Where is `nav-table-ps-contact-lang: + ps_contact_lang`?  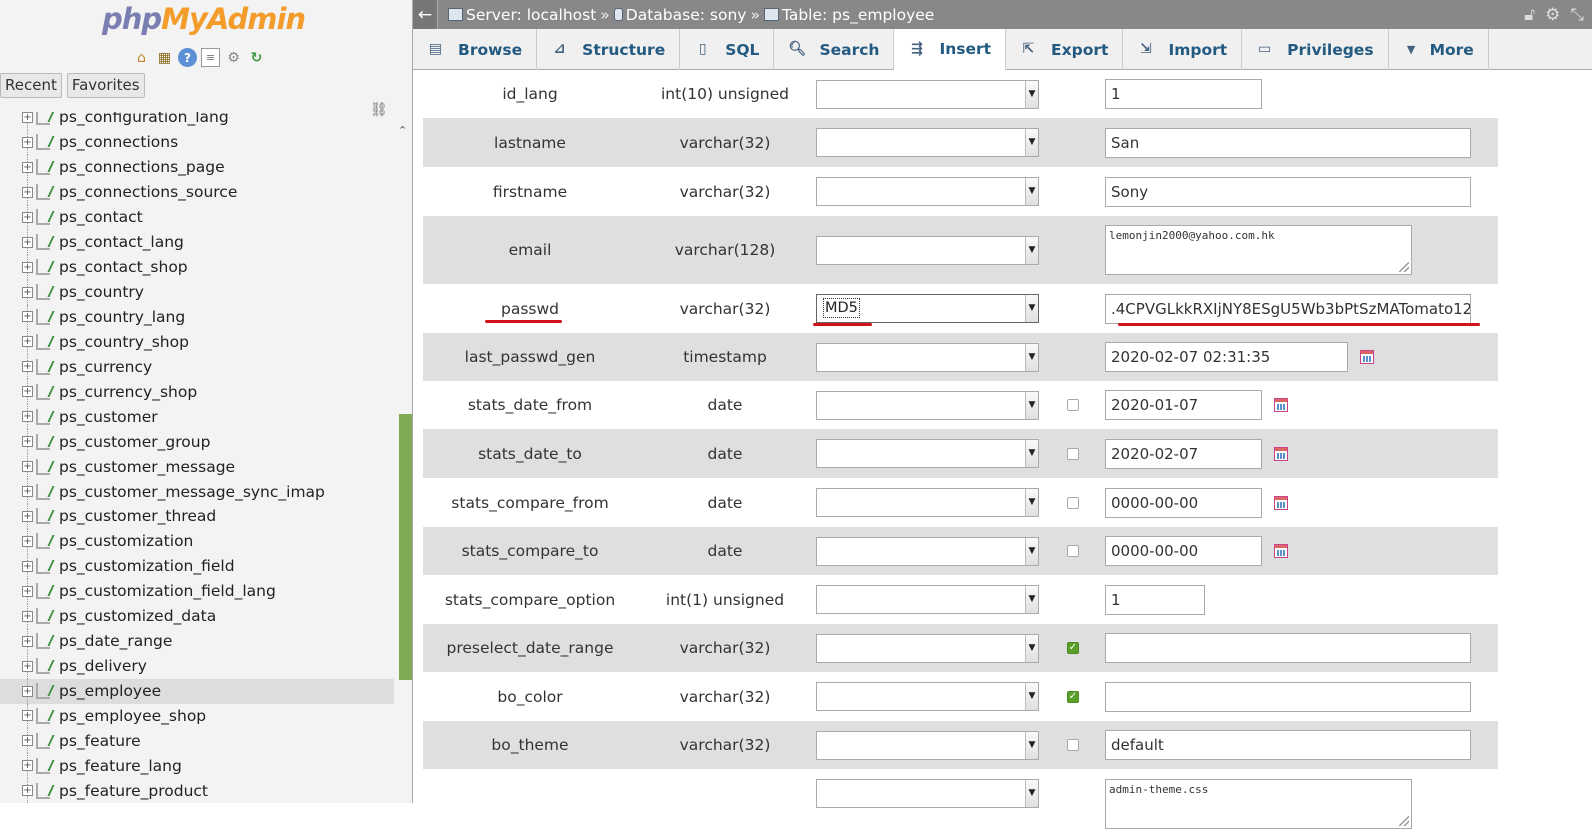
nav-table-ps-contact-lang: + ps_contact_lang is located at coordinates (197, 242).